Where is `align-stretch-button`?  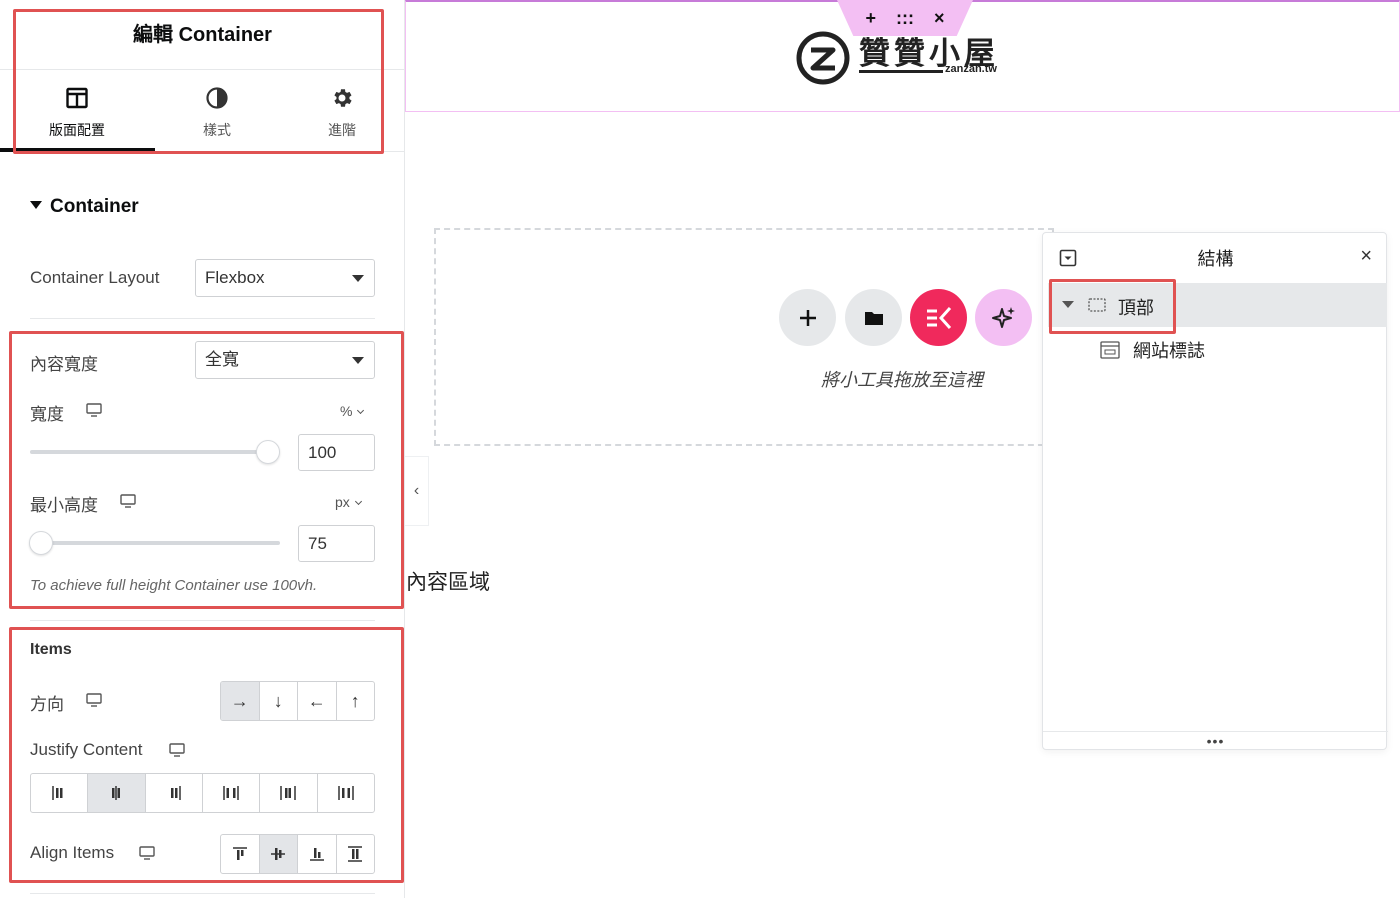
align-stretch-button is located at coordinates (356, 854).